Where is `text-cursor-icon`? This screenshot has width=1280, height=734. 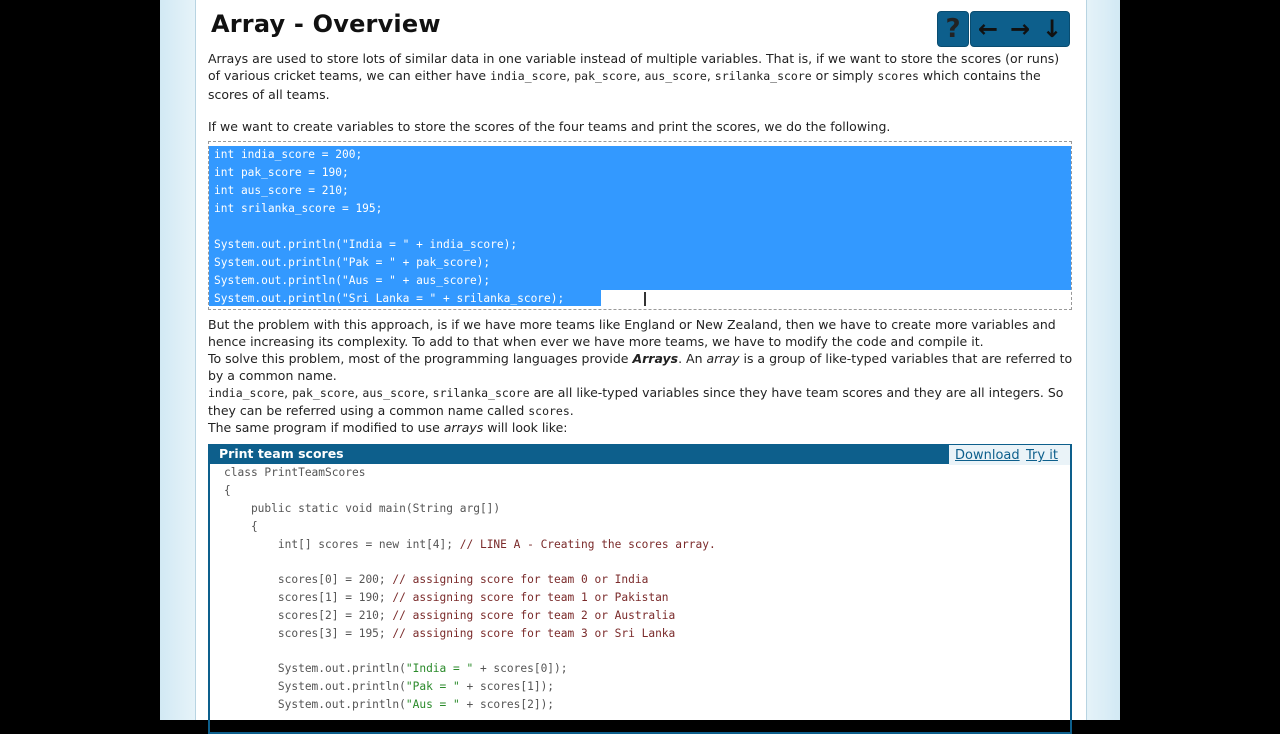 text-cursor-icon is located at coordinates (645, 299).